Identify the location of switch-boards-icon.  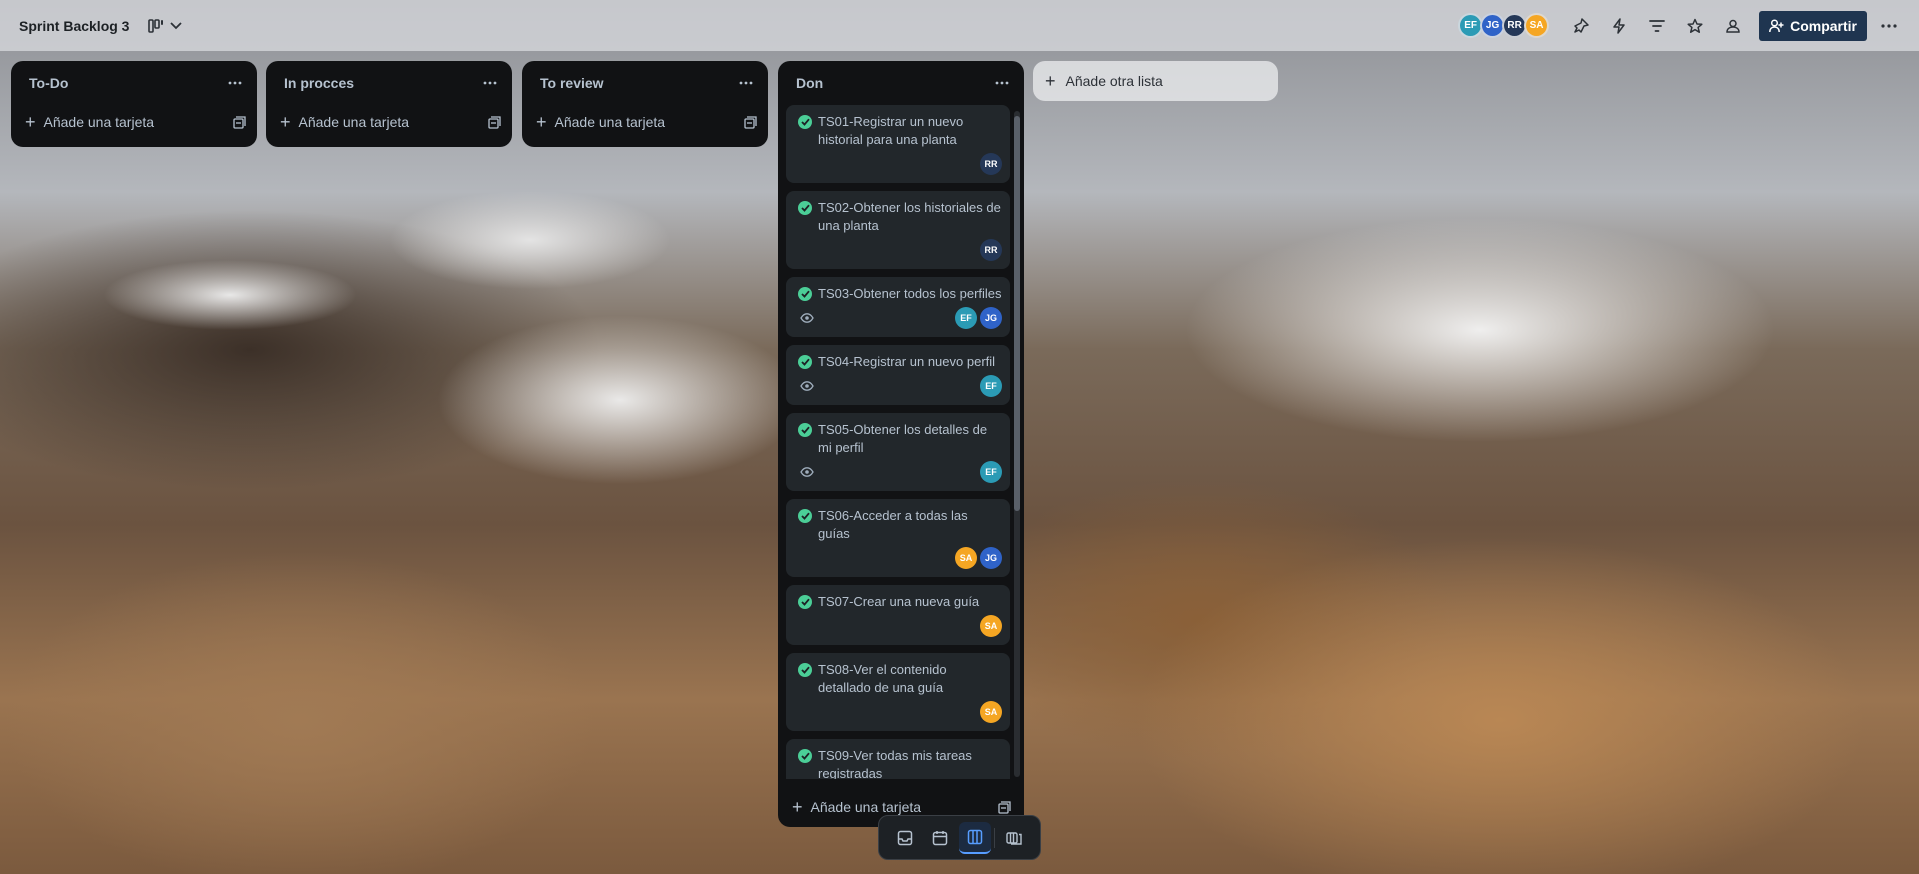
(1014, 838).